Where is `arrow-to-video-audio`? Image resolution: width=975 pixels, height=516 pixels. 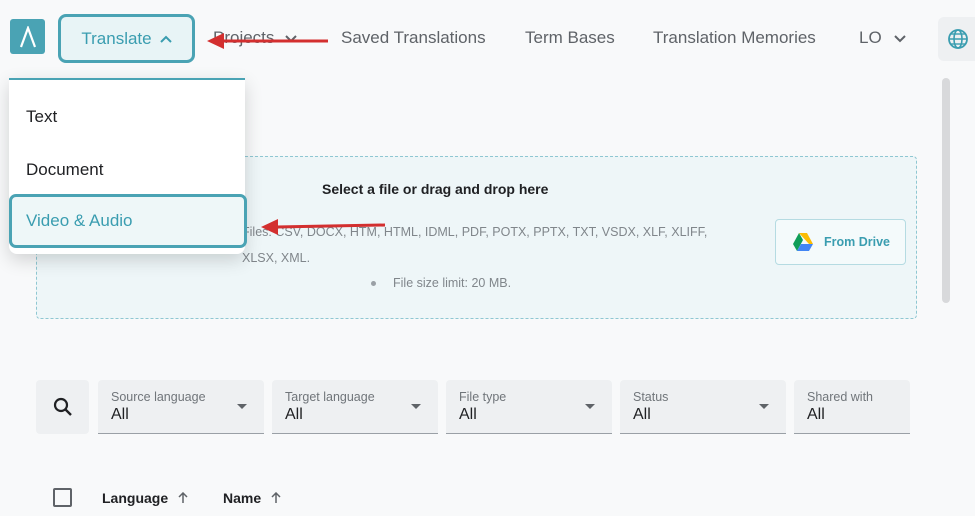 arrow-to-video-audio is located at coordinates (323, 227).